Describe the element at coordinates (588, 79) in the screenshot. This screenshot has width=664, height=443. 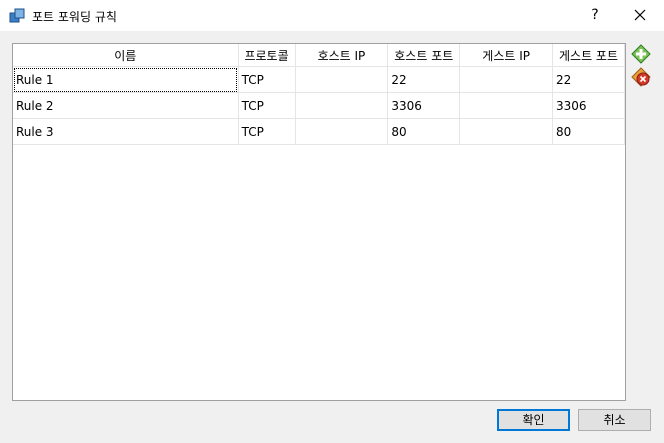
I see `cell-guest-port: 22` at that location.